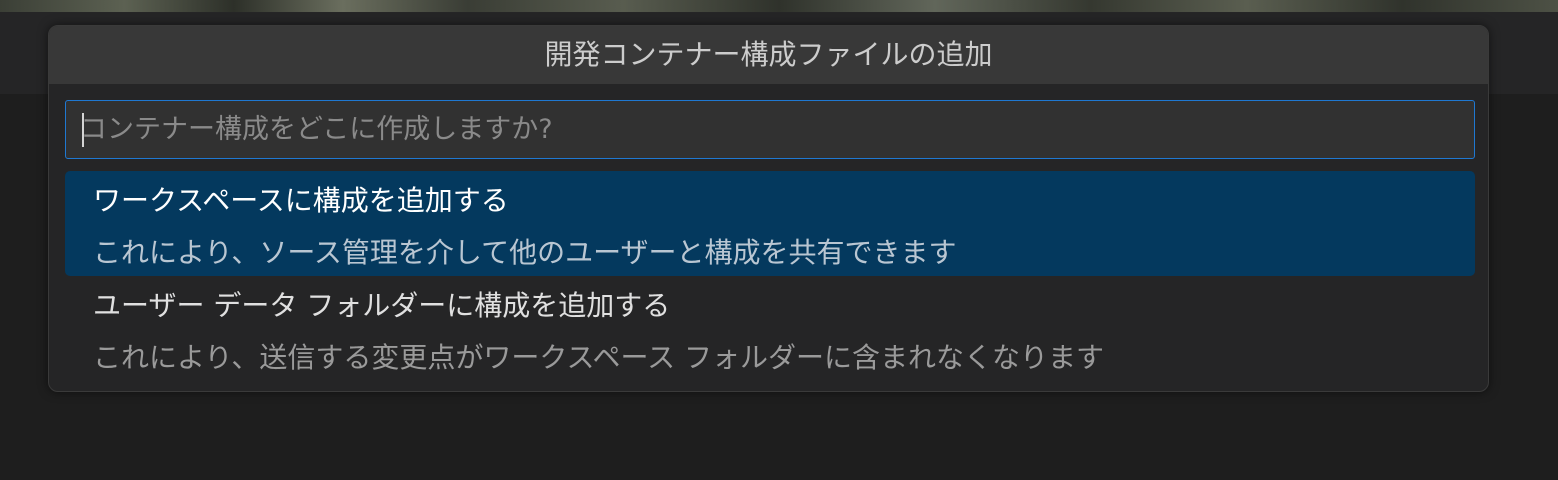 This screenshot has height=480, width=1558. Describe the element at coordinates (525, 252) in the screenshot. I see `quick-pick-item-description: これにより、ソース管理を介して他のユーザーと構成を共有できます` at that location.